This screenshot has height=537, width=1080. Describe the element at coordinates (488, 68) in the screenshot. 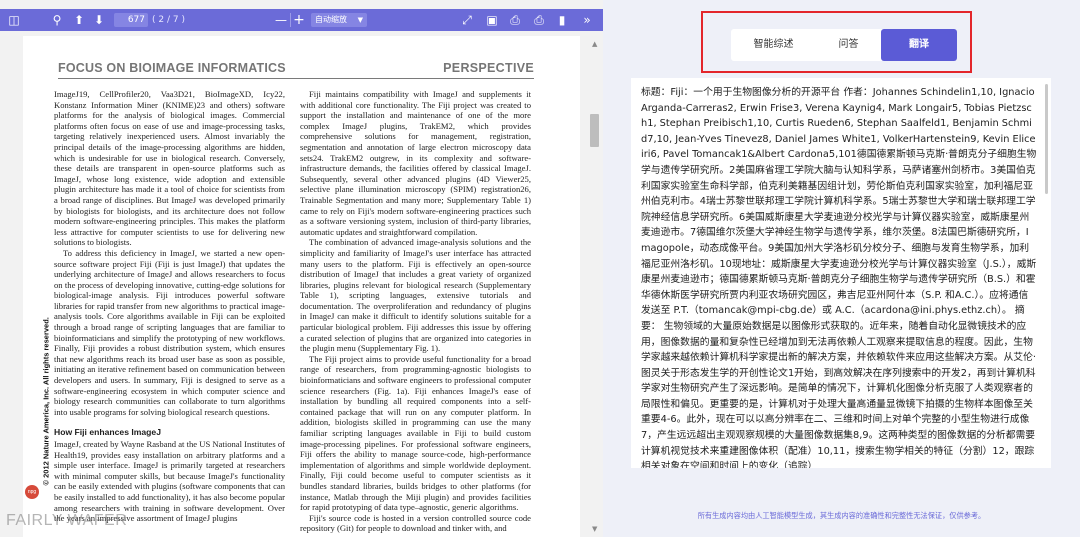

I see `page-header-type: PERSPECTIVE` at that location.